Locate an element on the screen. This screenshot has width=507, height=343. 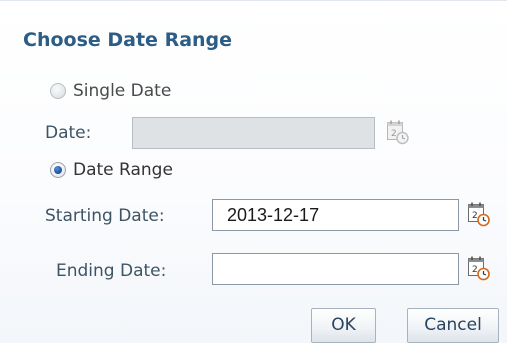
dialog-title: Choose Date Range is located at coordinates (128, 40).